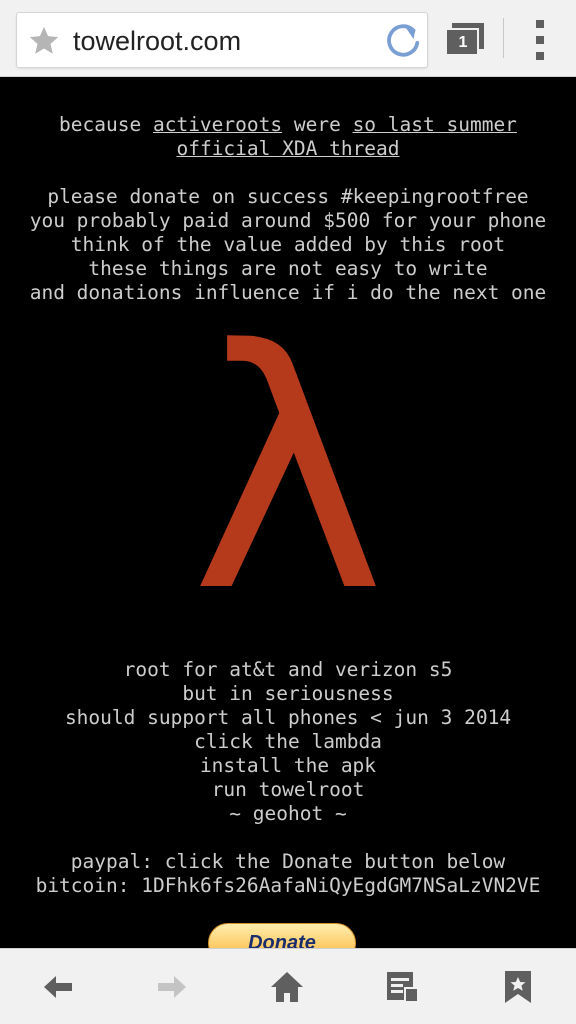  What do you see at coordinates (106, 124) in the screenshot?
I see `intro-prefix: because` at bounding box center [106, 124].